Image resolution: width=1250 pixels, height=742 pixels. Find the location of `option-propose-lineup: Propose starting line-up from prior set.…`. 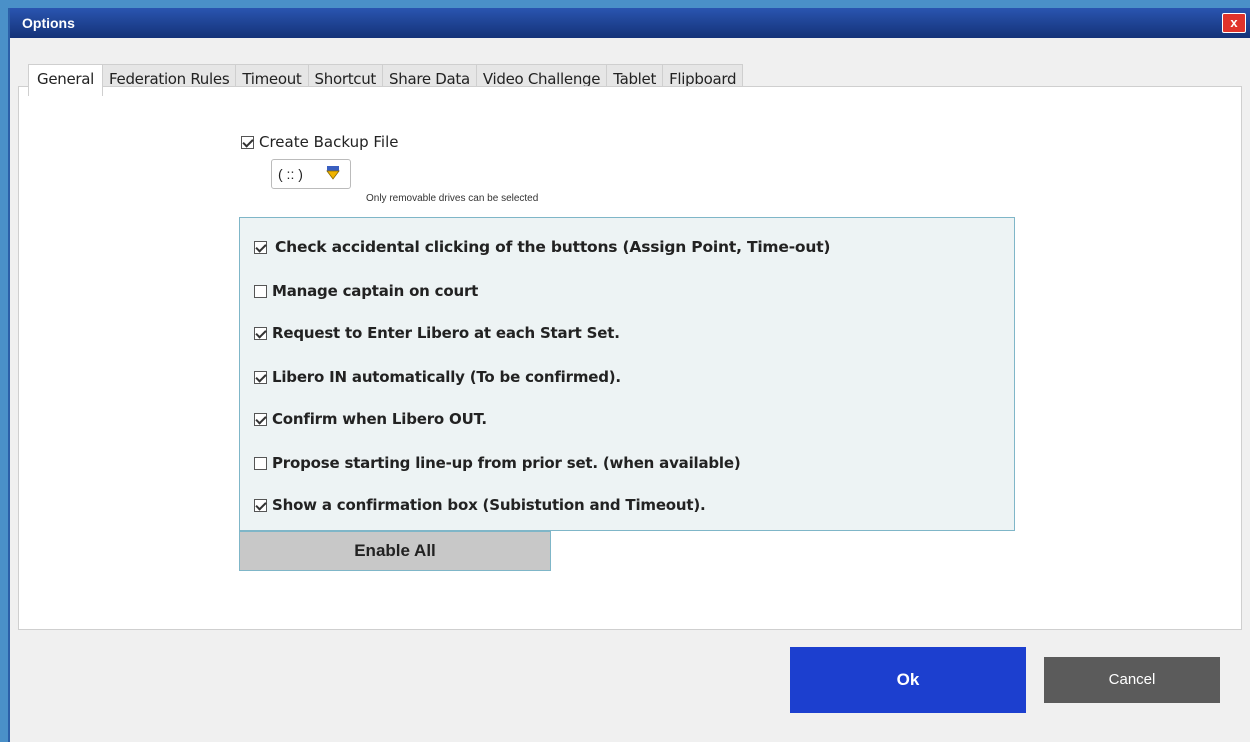

option-propose-lineup: Propose starting line-up from prior set.… is located at coordinates (497, 463).